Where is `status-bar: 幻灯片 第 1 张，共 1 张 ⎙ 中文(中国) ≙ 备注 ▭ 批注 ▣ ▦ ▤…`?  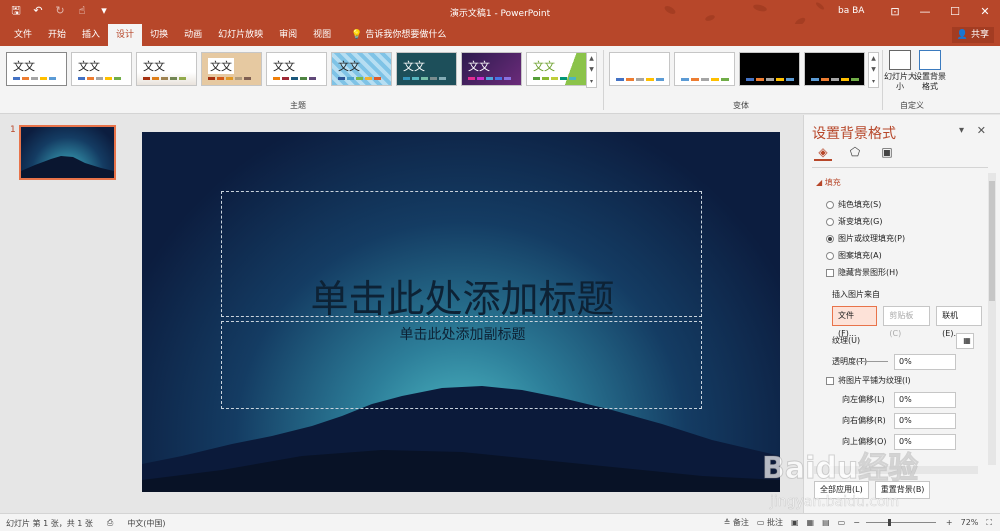
status-bar: 幻灯片 第 1 张，共 1 张 ⎙ 中文(中国) ≙ 备注 ▭ 批注 ▣ ▦ ▤… is located at coordinates (500, 522).